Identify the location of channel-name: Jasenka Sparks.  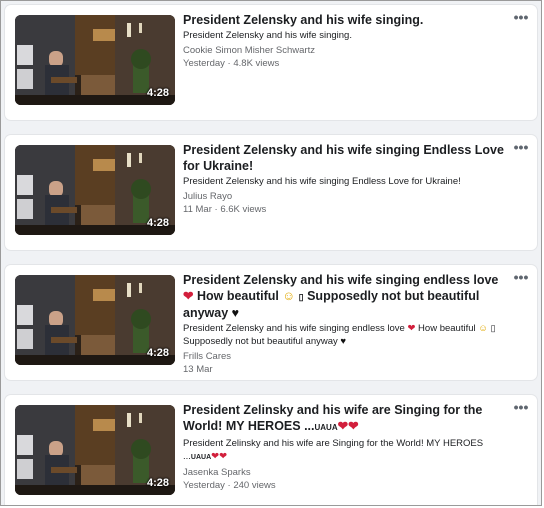
(345, 472).